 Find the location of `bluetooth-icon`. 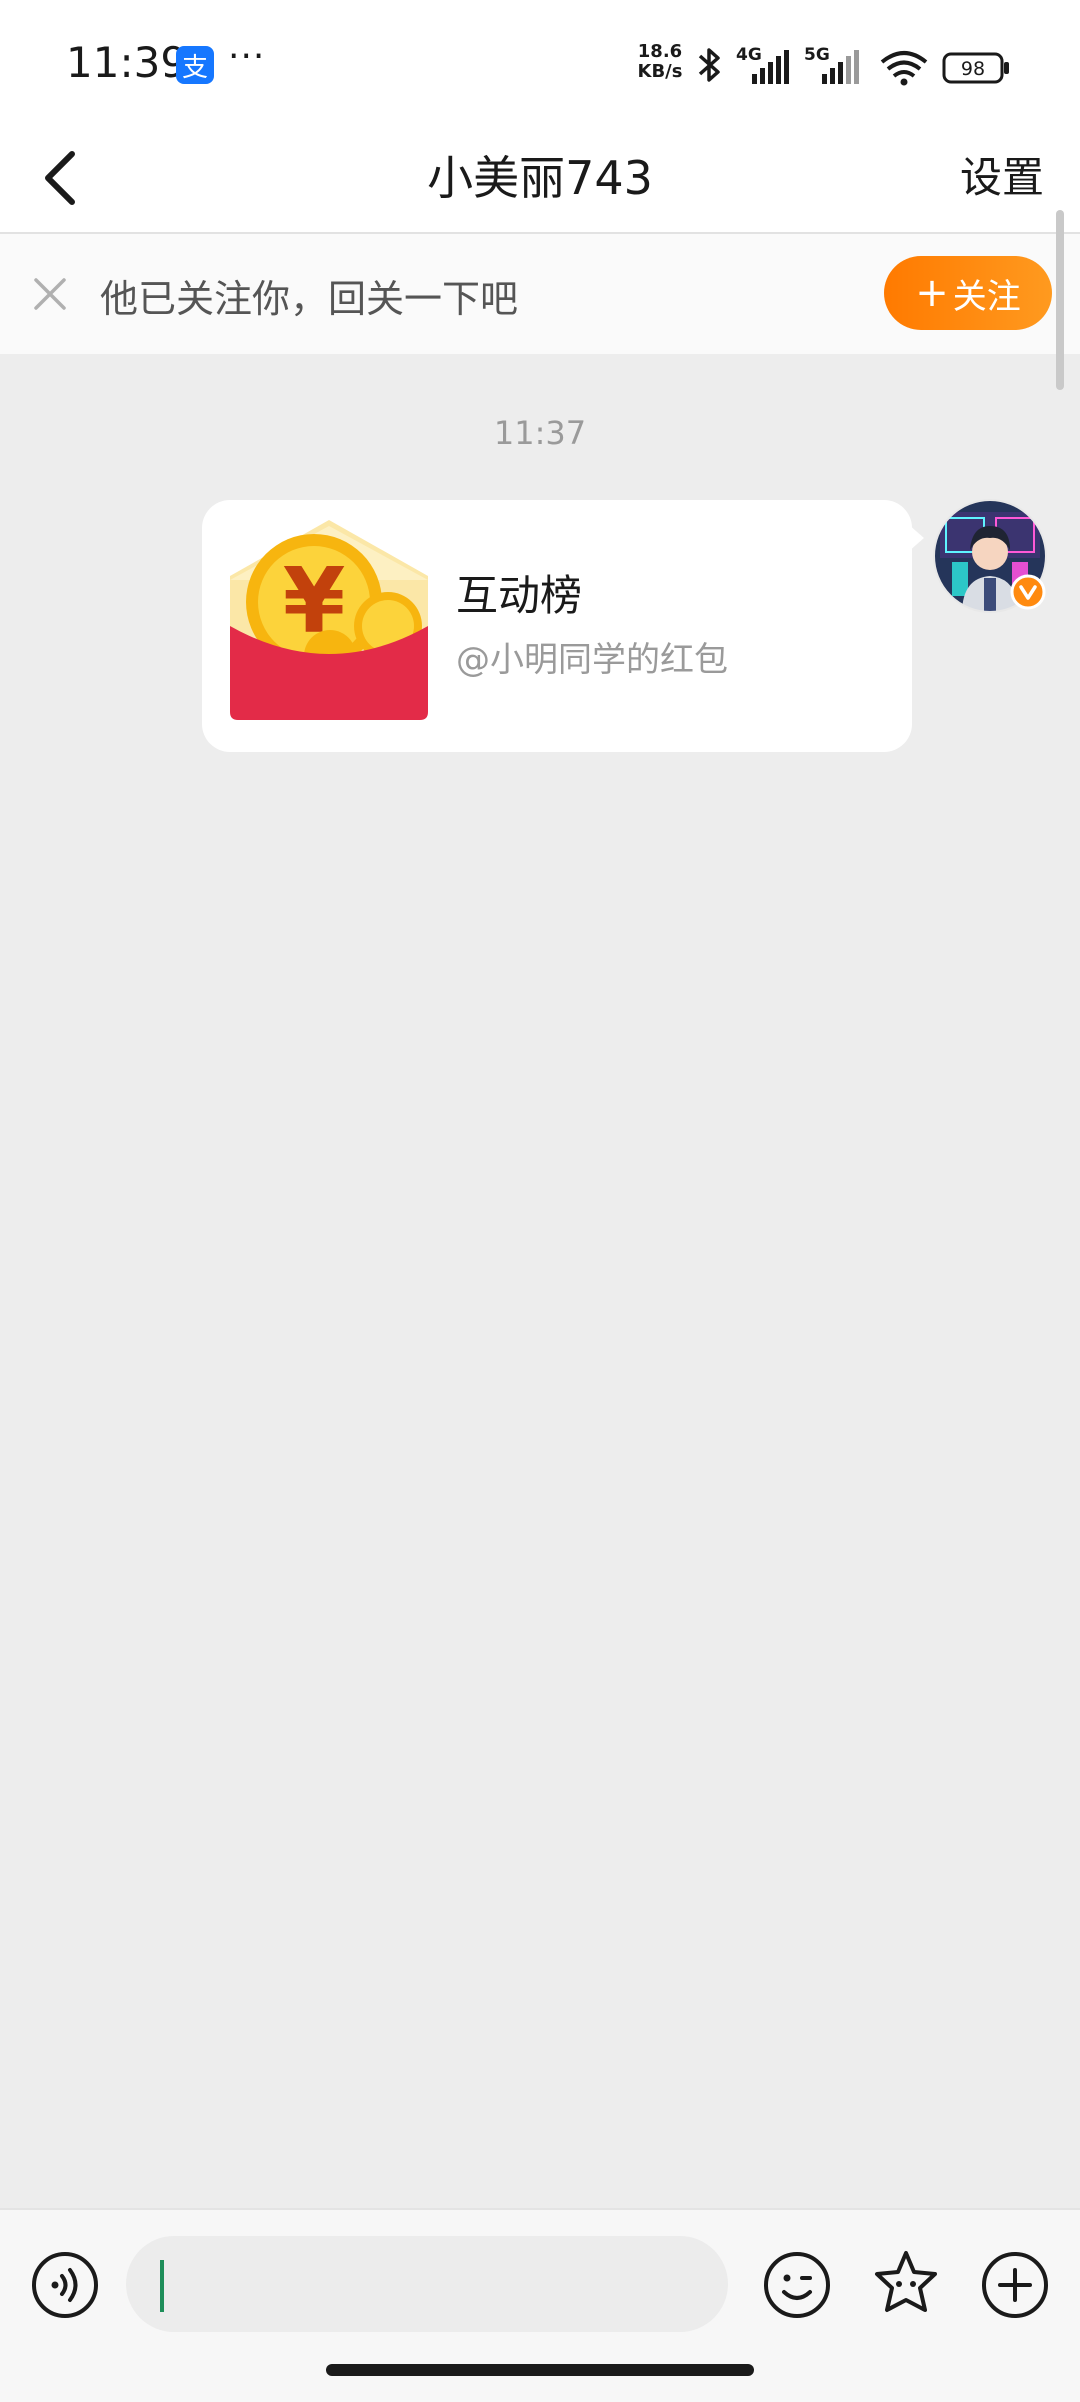

bluetooth-icon is located at coordinates (709, 65).